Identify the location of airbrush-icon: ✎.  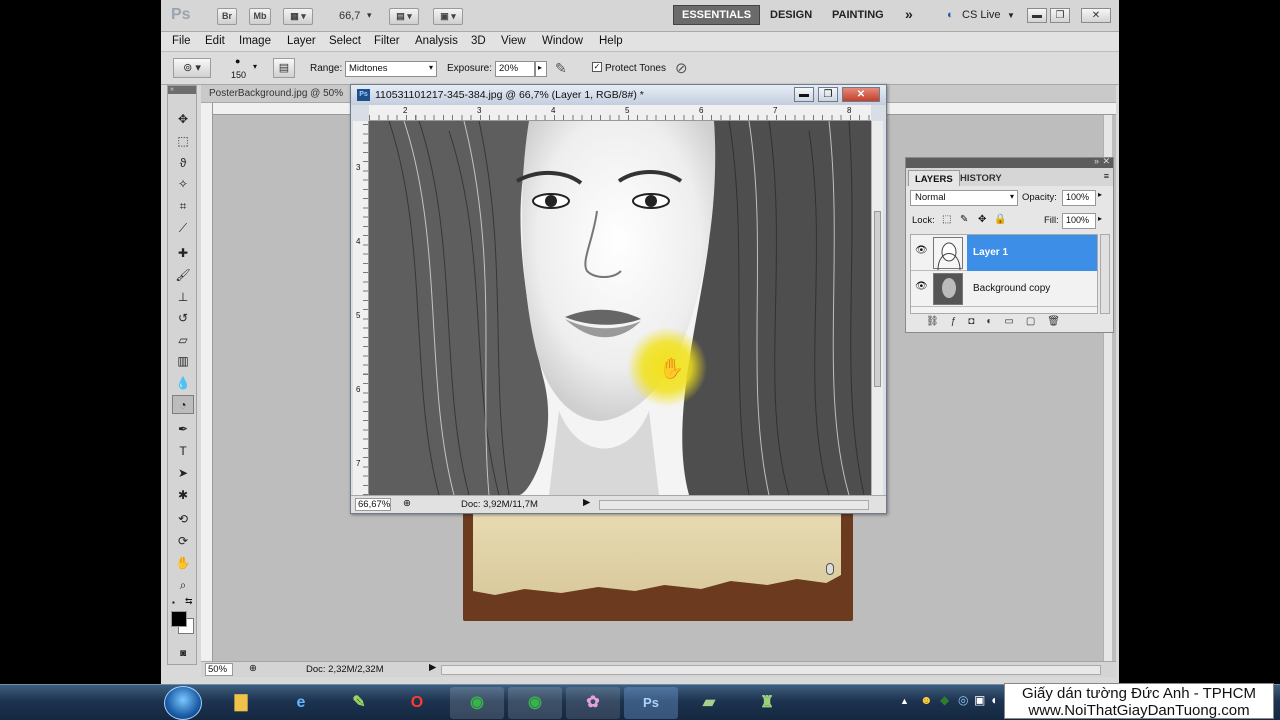
(561, 68).